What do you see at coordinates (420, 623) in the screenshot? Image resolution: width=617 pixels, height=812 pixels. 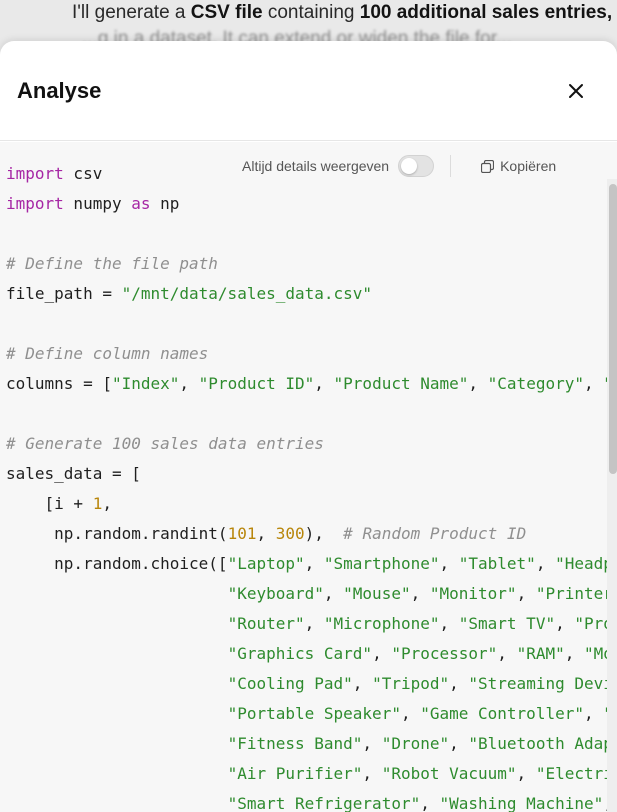 I see `code-line: "Router", "Microphone", "Smart TV", "Pro` at bounding box center [420, 623].